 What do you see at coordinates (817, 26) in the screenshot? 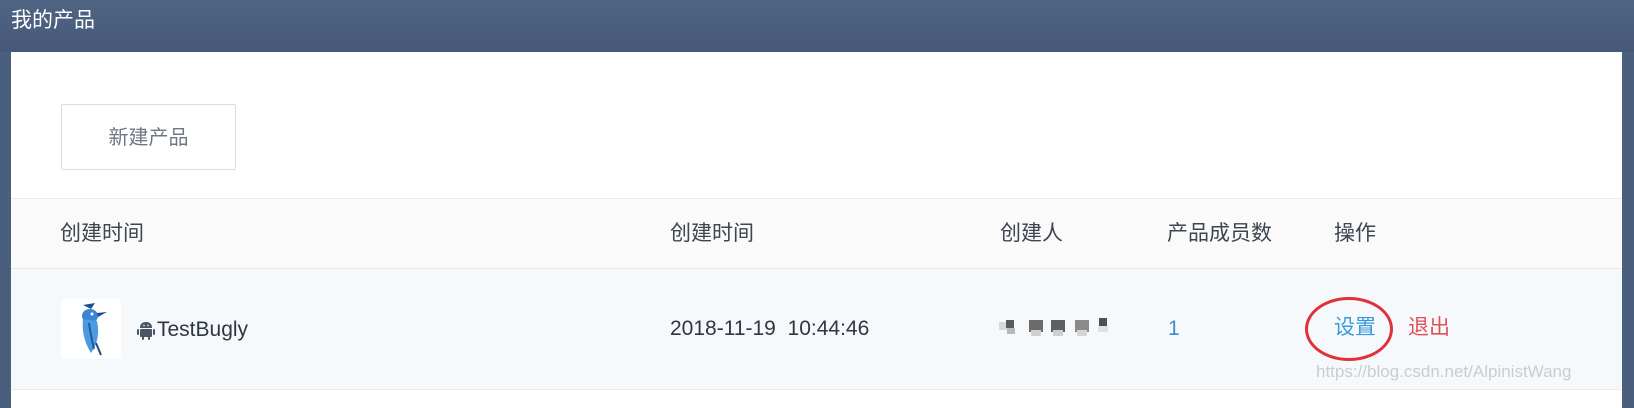
I see `top-bar: 我的产品` at bounding box center [817, 26].